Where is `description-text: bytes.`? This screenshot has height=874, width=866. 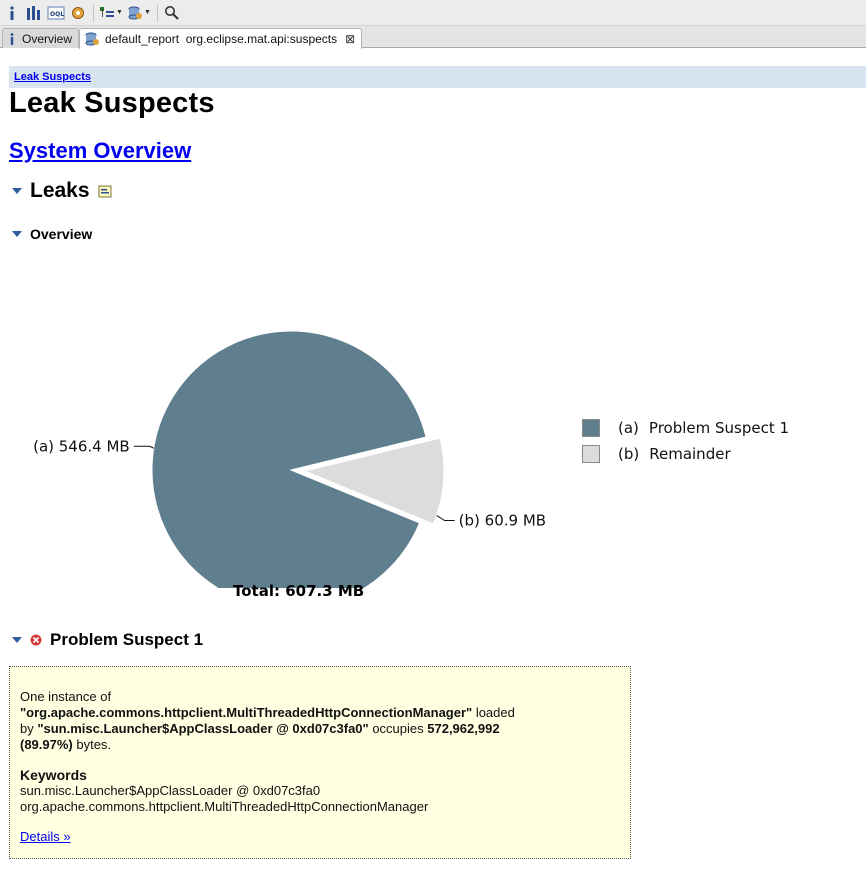
description-text: bytes. is located at coordinates (92, 744).